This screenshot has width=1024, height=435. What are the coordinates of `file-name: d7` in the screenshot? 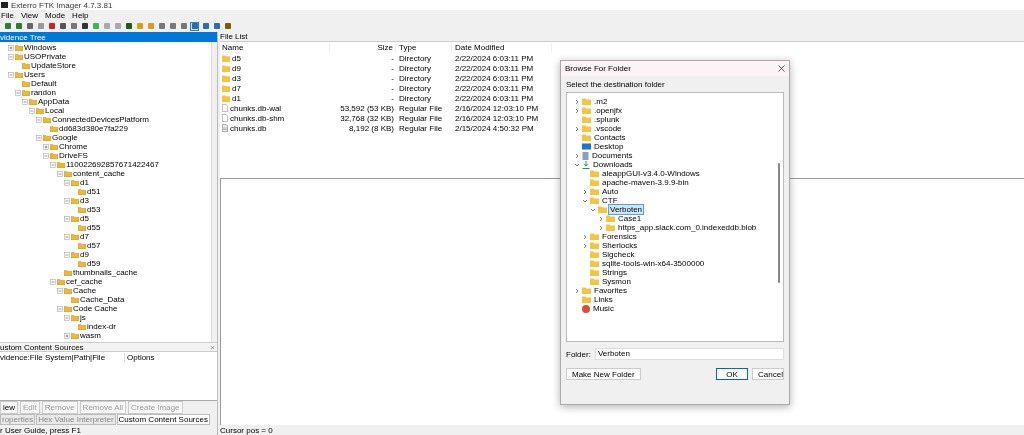 It's located at (236, 88).